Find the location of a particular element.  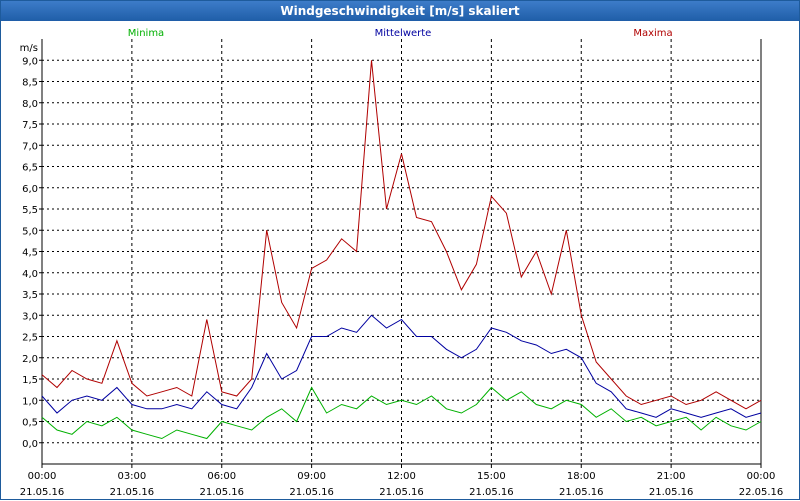

y-tick-label: 7,5 is located at coordinates (30, 125).